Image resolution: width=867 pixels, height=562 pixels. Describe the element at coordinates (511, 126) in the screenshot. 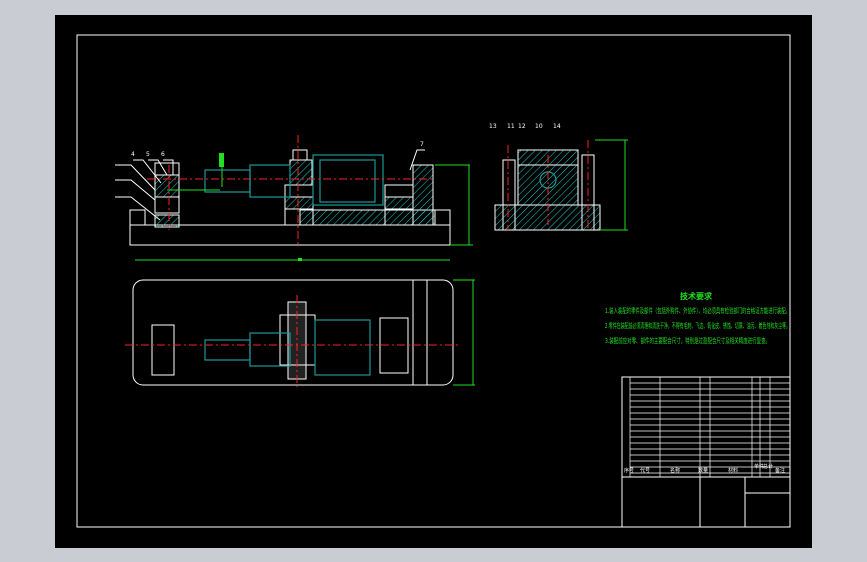

I see `part-label: 11` at that location.